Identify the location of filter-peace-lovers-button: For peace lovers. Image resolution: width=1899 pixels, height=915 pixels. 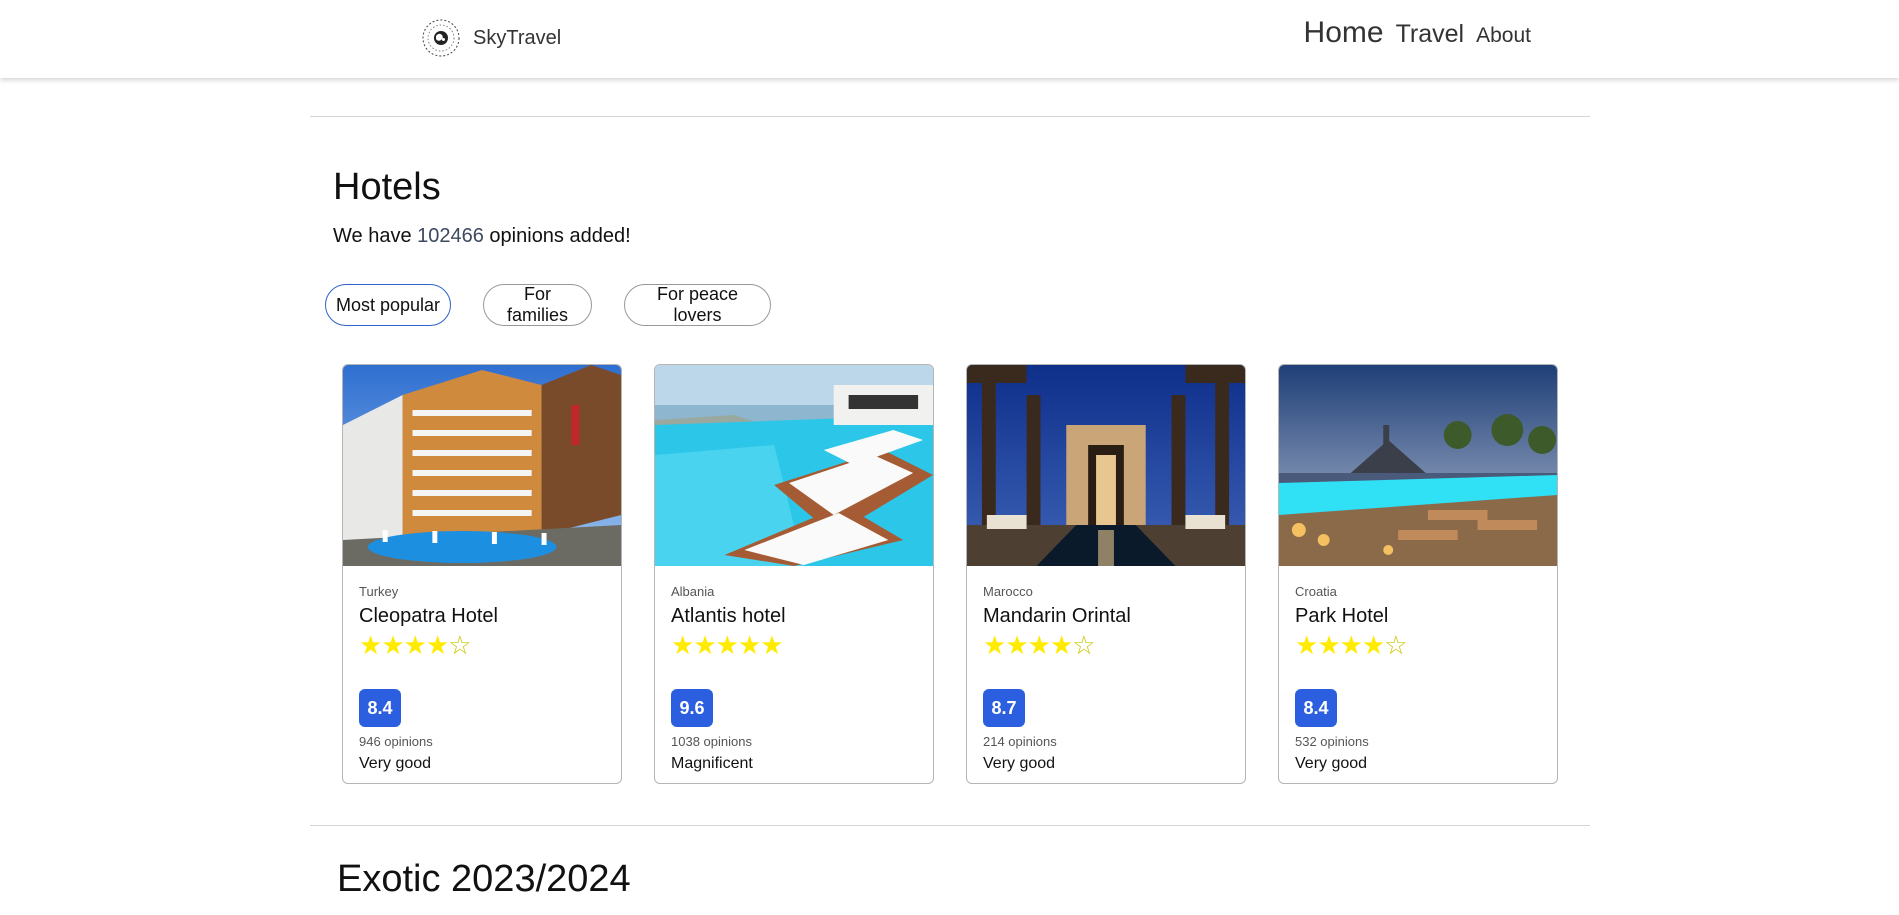
(697, 305).